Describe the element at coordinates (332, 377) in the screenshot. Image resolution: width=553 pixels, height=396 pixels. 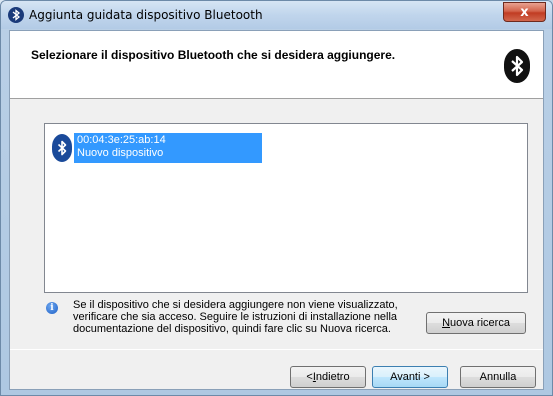
I see `button-label: ndietro` at that location.